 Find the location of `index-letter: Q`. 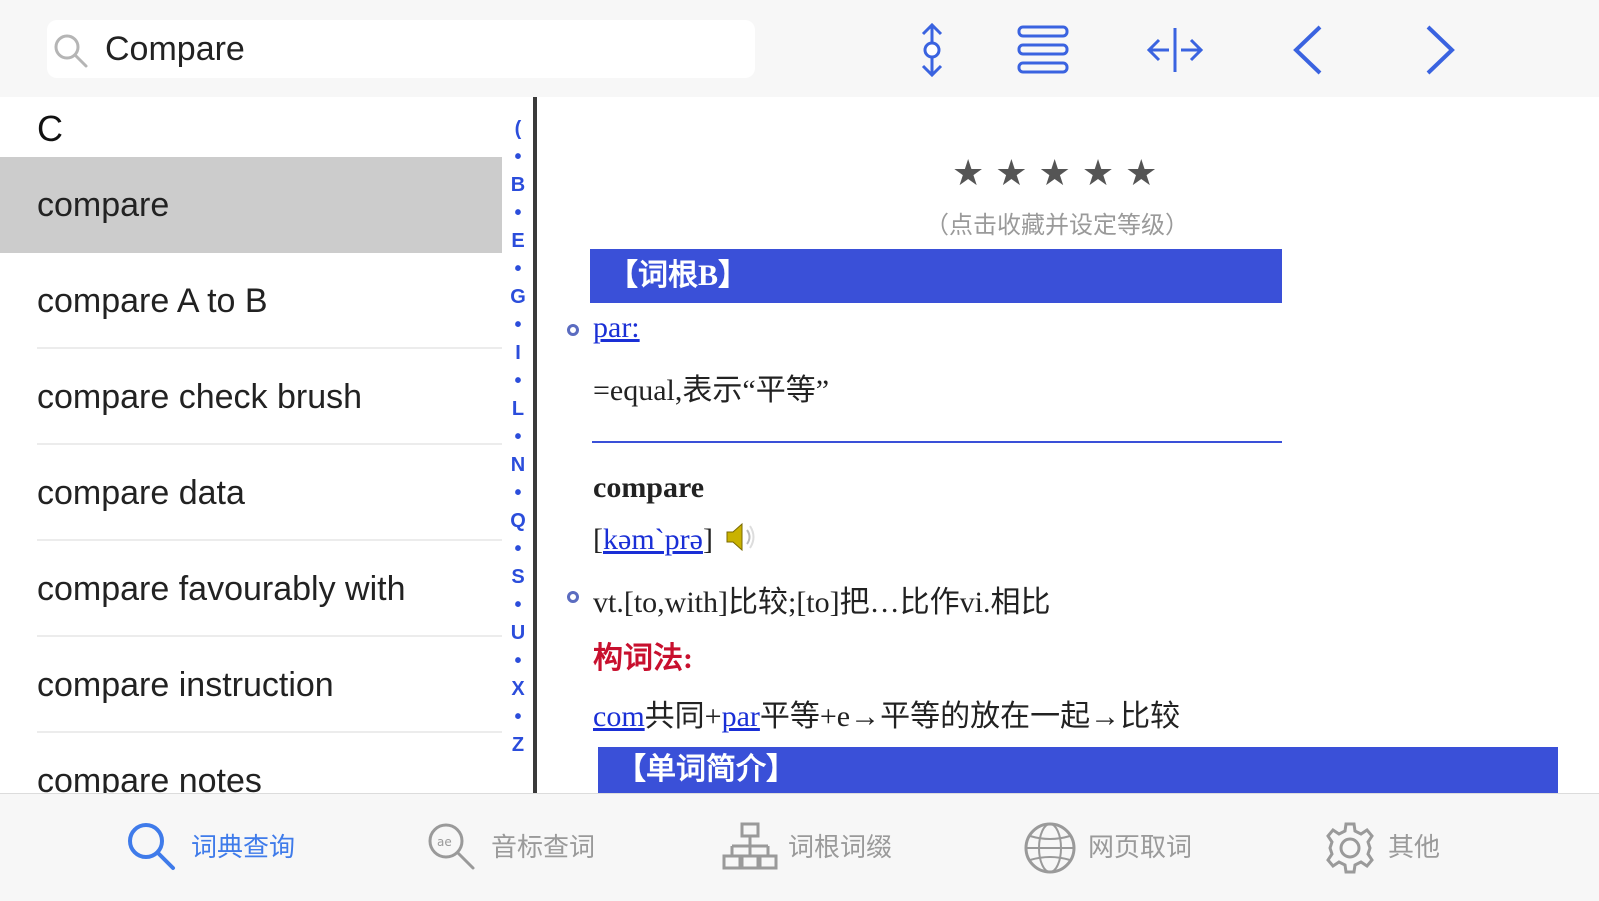

index-letter: Q is located at coordinates (518, 521).